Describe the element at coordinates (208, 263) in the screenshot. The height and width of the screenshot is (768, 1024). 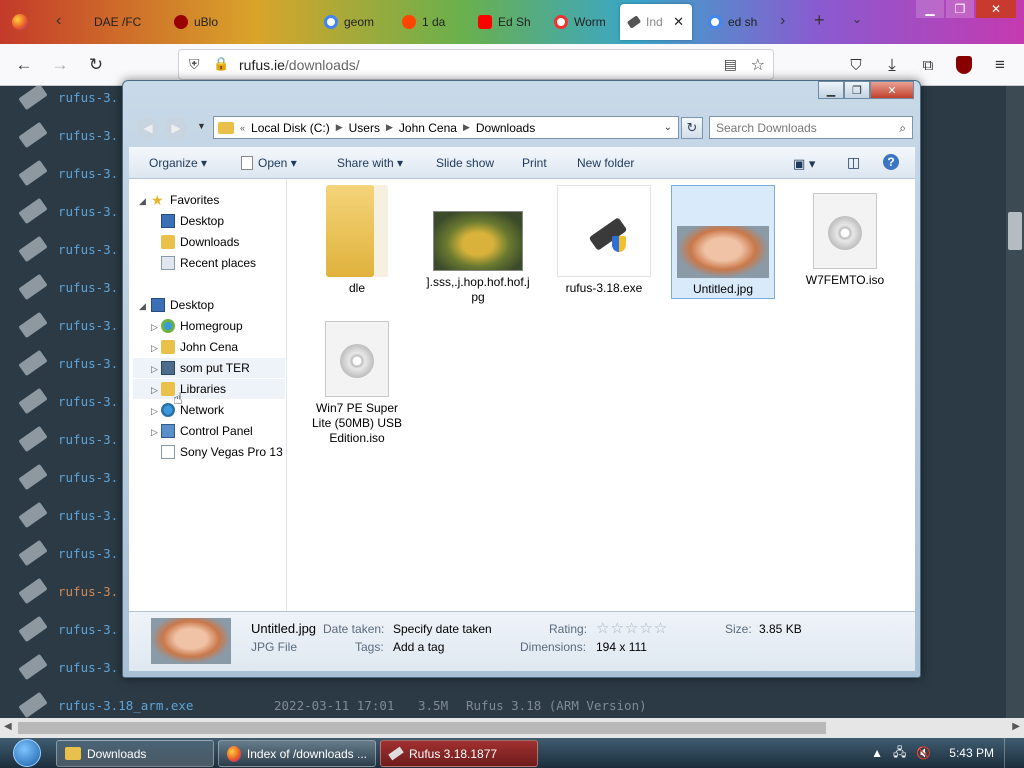
I see `nav-recent-places: Recent places` at that location.